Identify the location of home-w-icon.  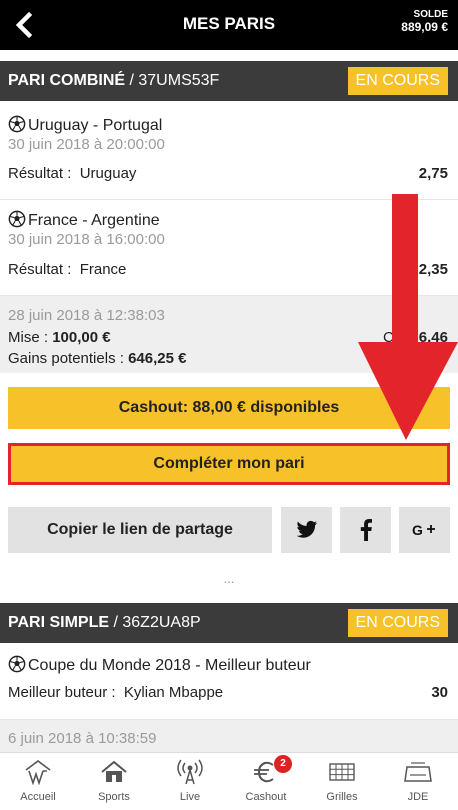
(38, 772).